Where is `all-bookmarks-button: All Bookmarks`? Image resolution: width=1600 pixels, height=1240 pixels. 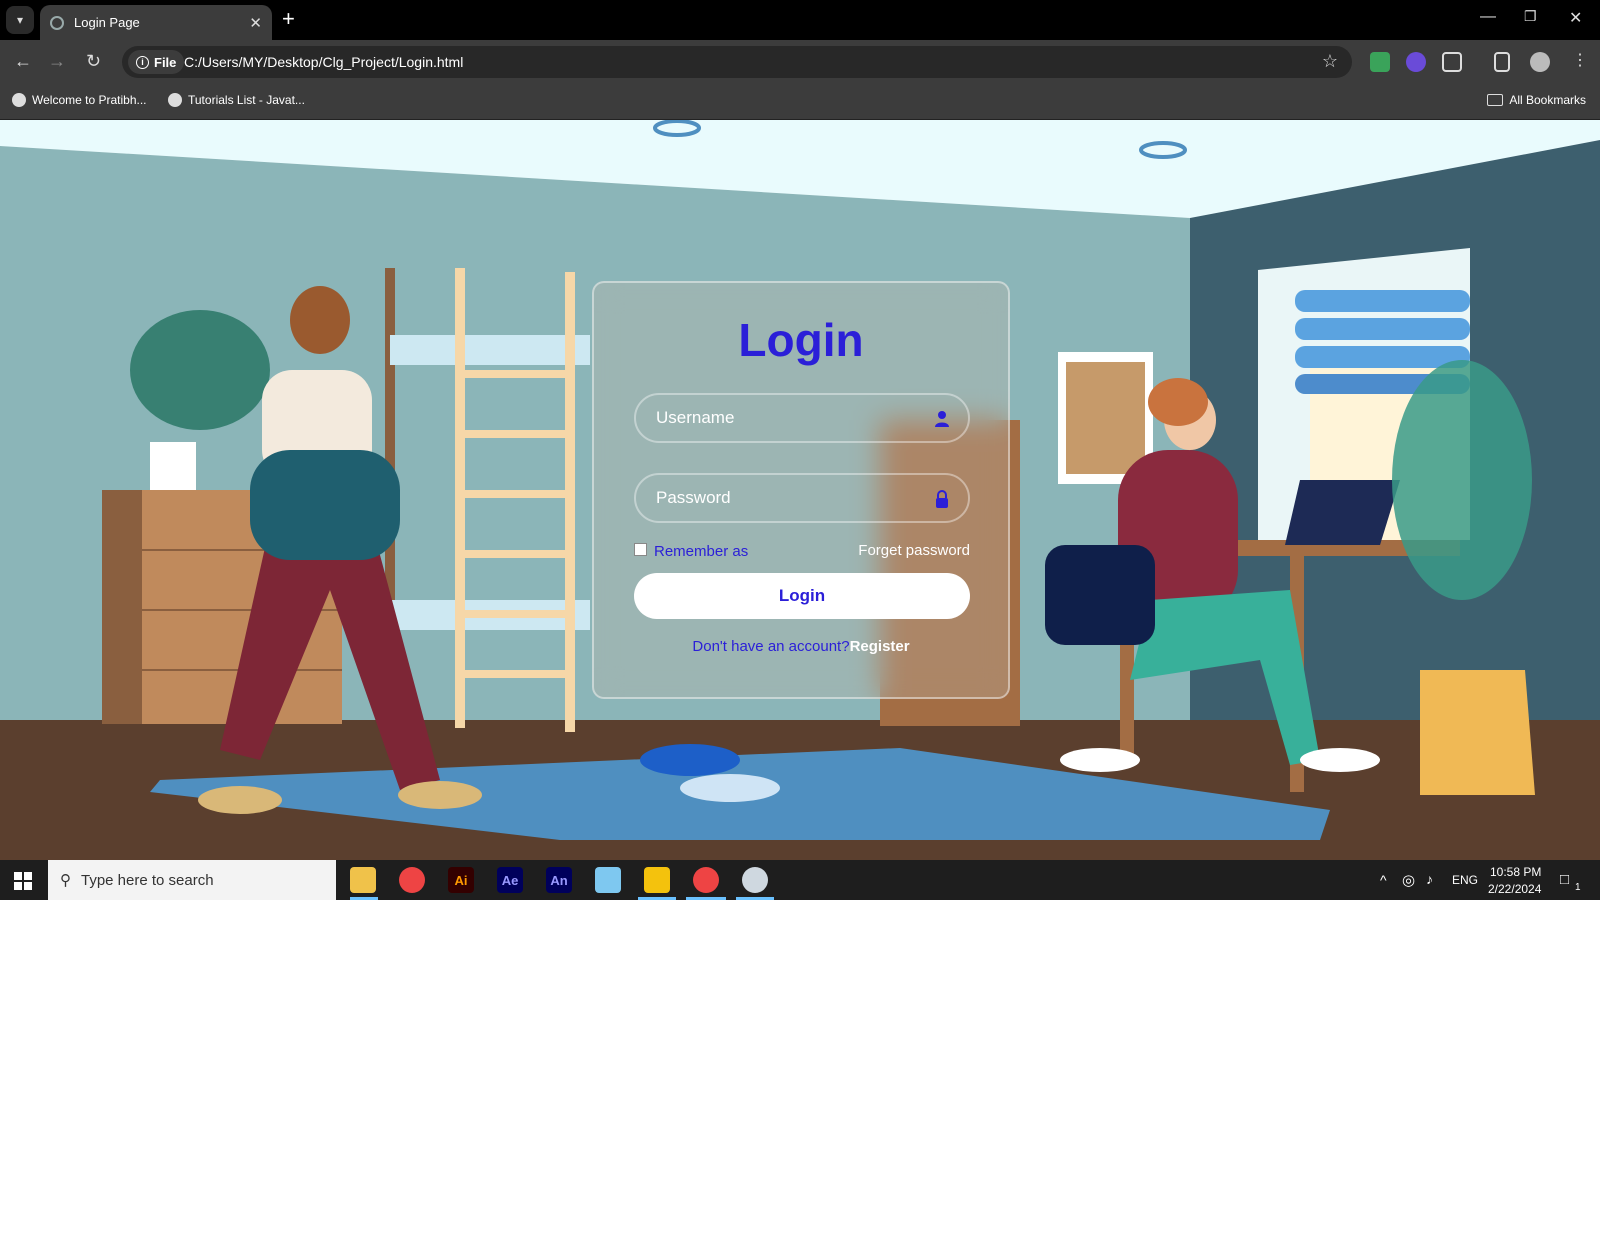 all-bookmarks-button: All Bookmarks is located at coordinates (1536, 100).